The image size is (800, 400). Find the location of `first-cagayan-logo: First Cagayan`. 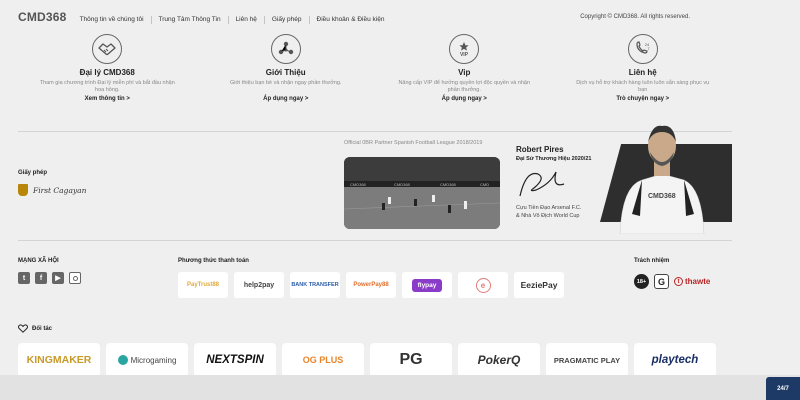

first-cagayan-logo: First Cagayan is located at coordinates (52, 190).